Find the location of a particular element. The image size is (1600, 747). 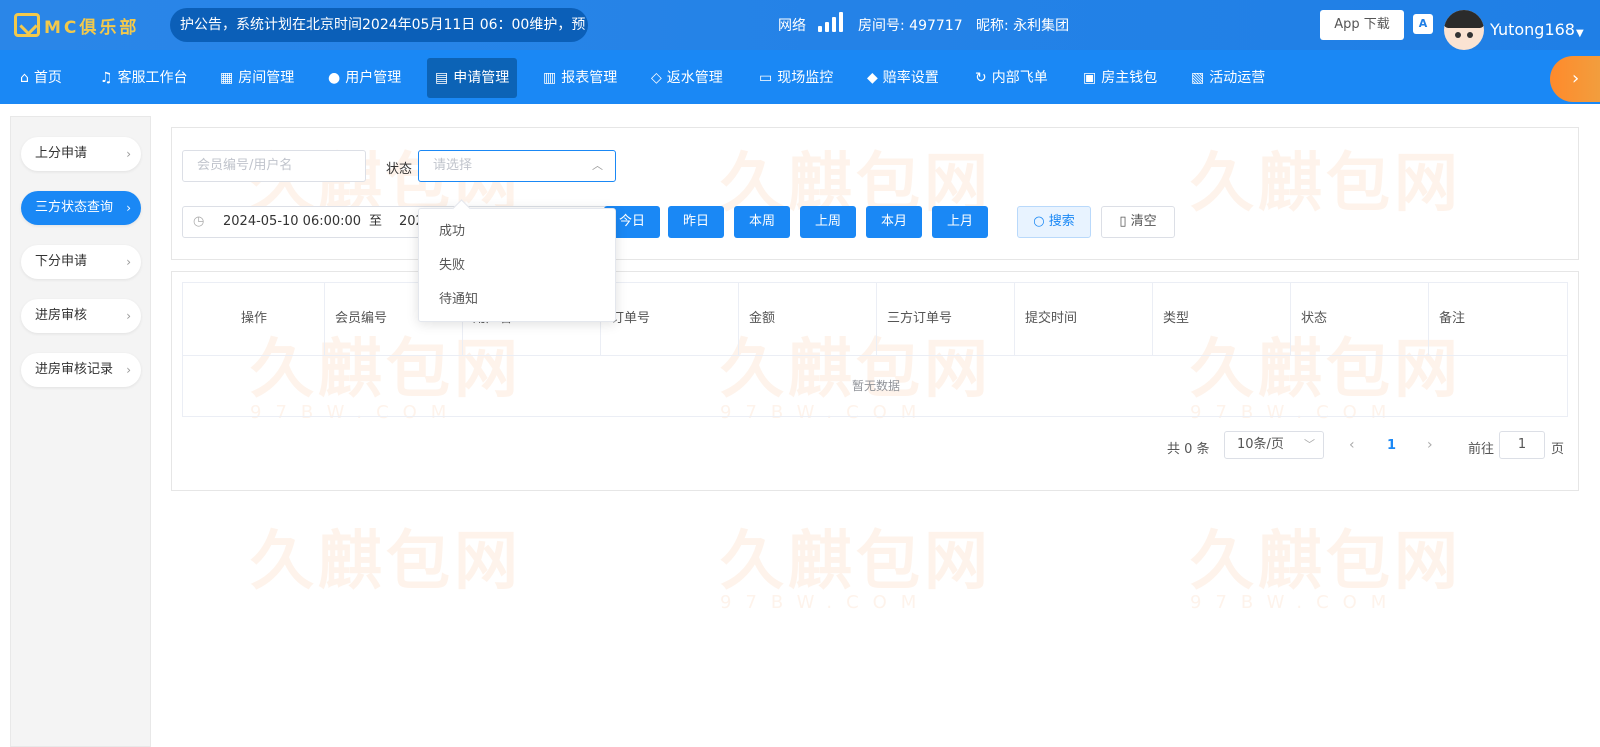

last-month-button: 上月 is located at coordinates (960, 222).